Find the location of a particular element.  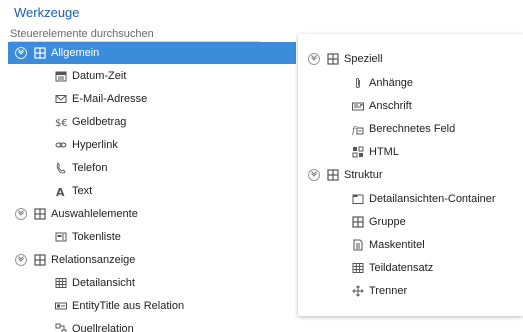

currency-icon: $€ is located at coordinates (60, 122).